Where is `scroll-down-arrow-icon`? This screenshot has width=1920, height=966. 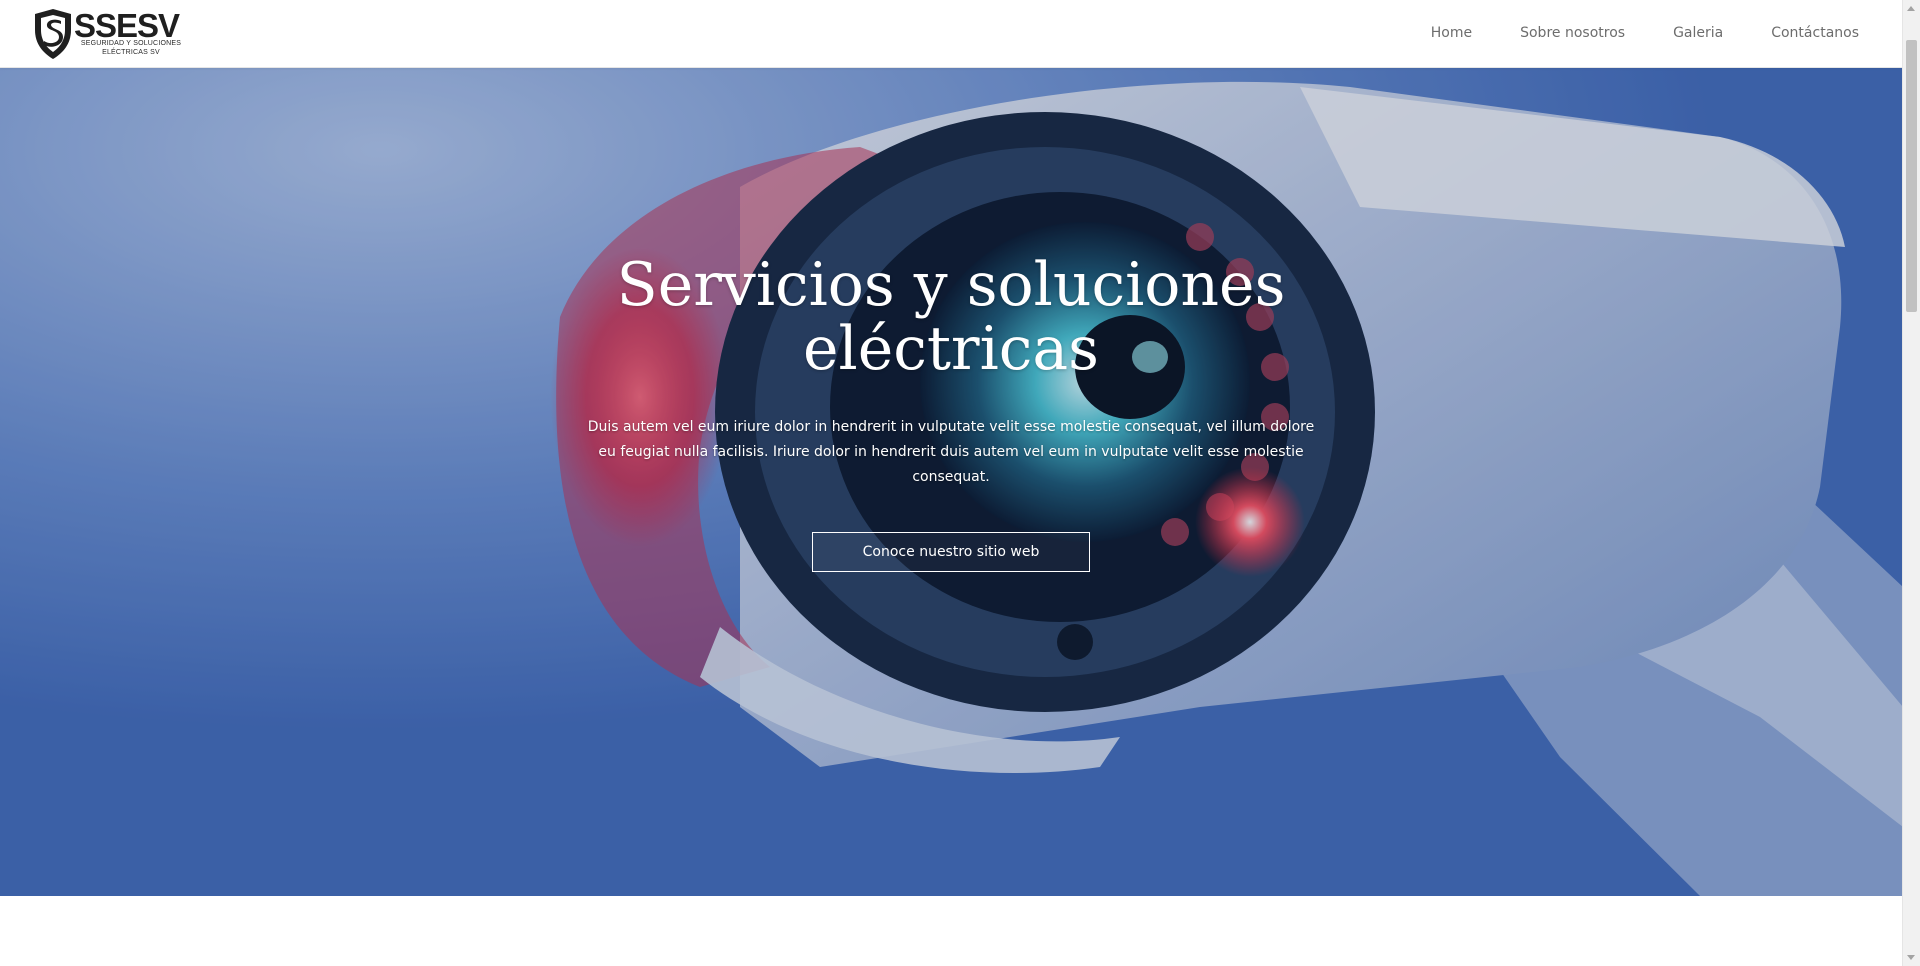 scroll-down-arrow-icon is located at coordinates (1911, 957).